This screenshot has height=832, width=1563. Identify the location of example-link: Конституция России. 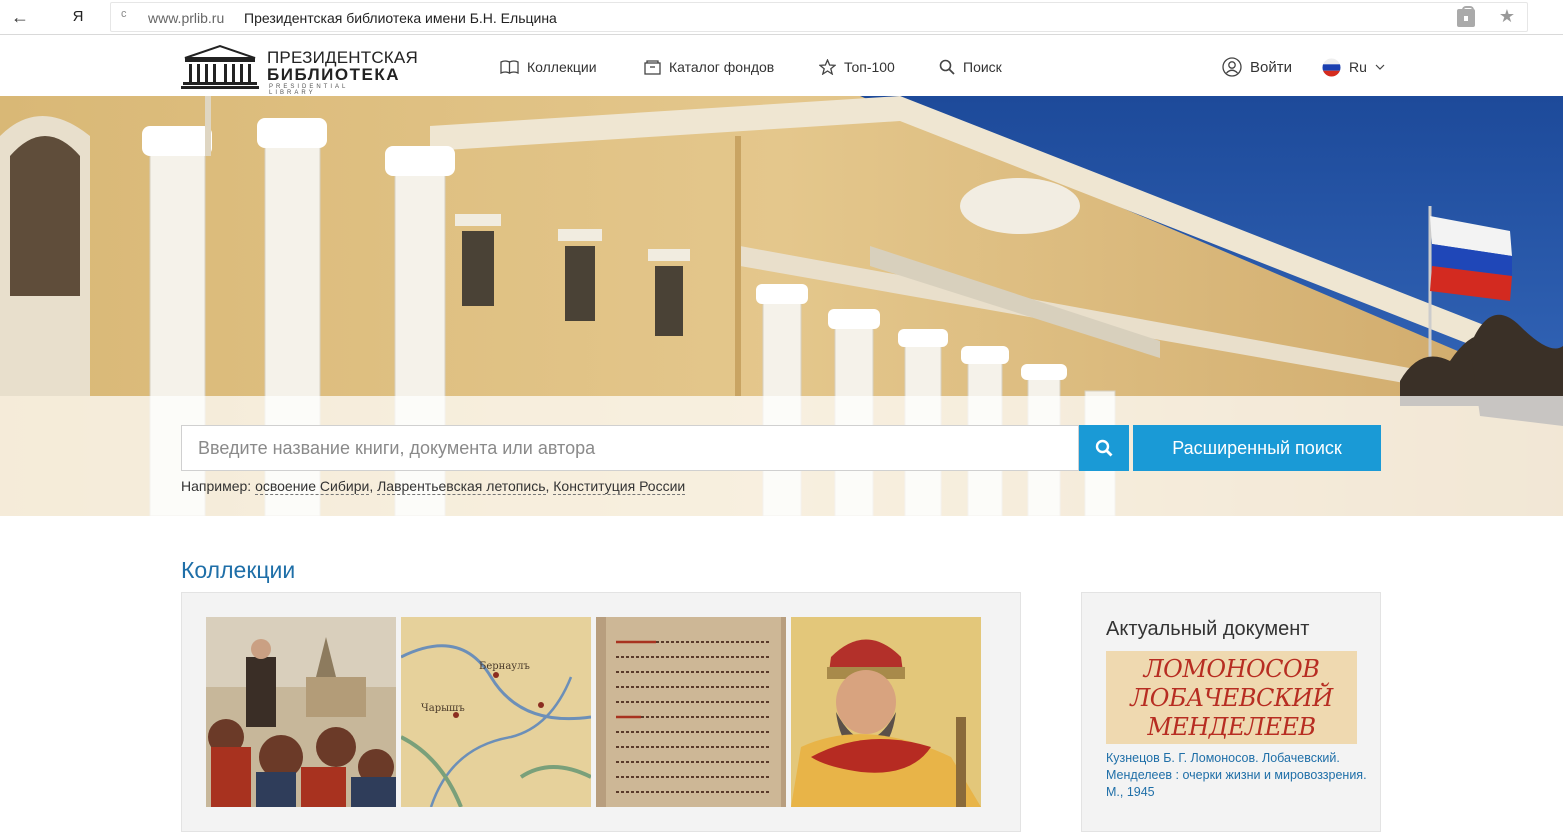
(619, 486).